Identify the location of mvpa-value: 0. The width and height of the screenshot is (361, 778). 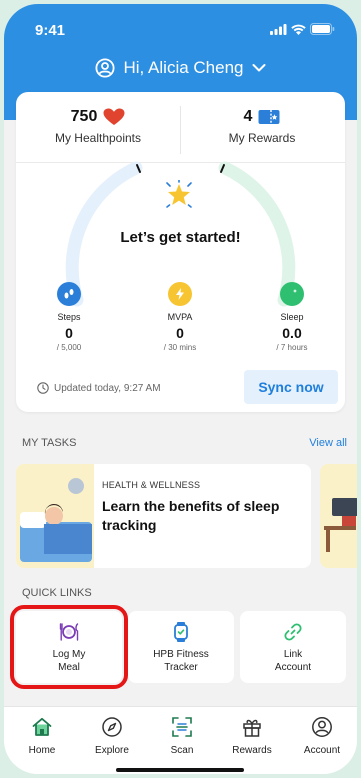
(180, 333).